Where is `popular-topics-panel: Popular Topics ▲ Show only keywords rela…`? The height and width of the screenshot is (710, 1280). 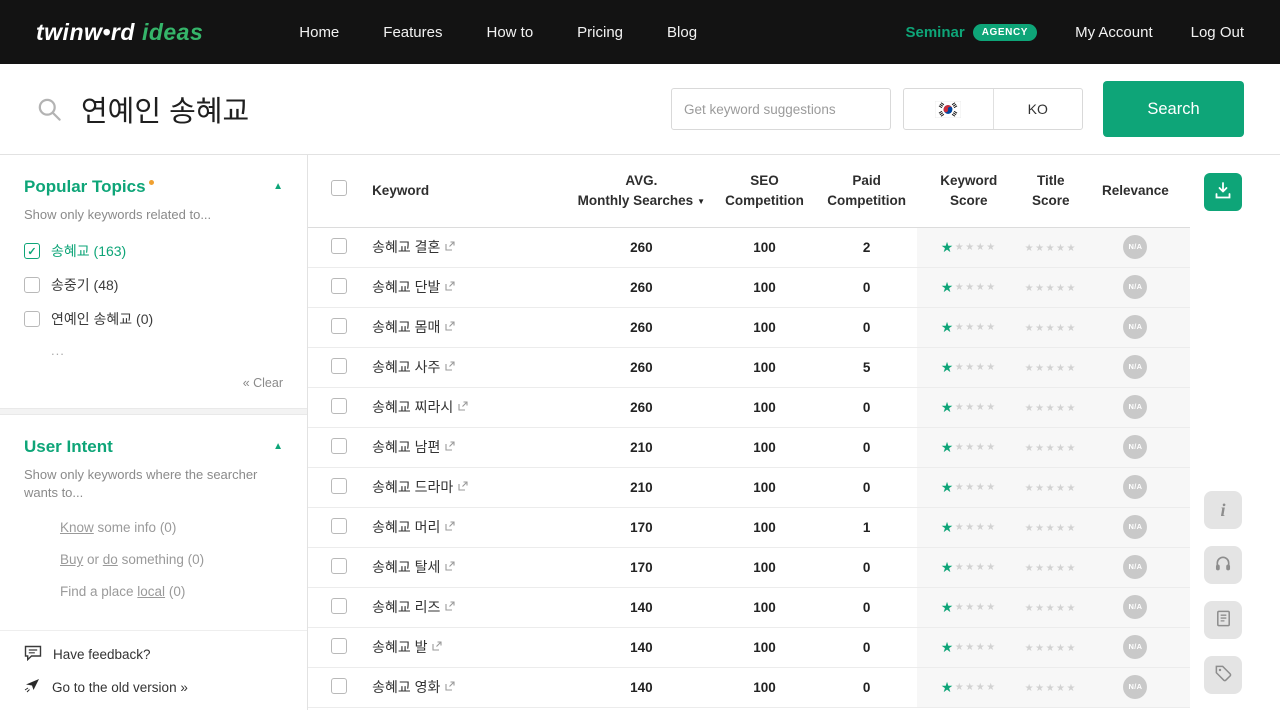
popular-topics-panel: Popular Topics ▲ Show only keywords rela… is located at coordinates (153, 281).